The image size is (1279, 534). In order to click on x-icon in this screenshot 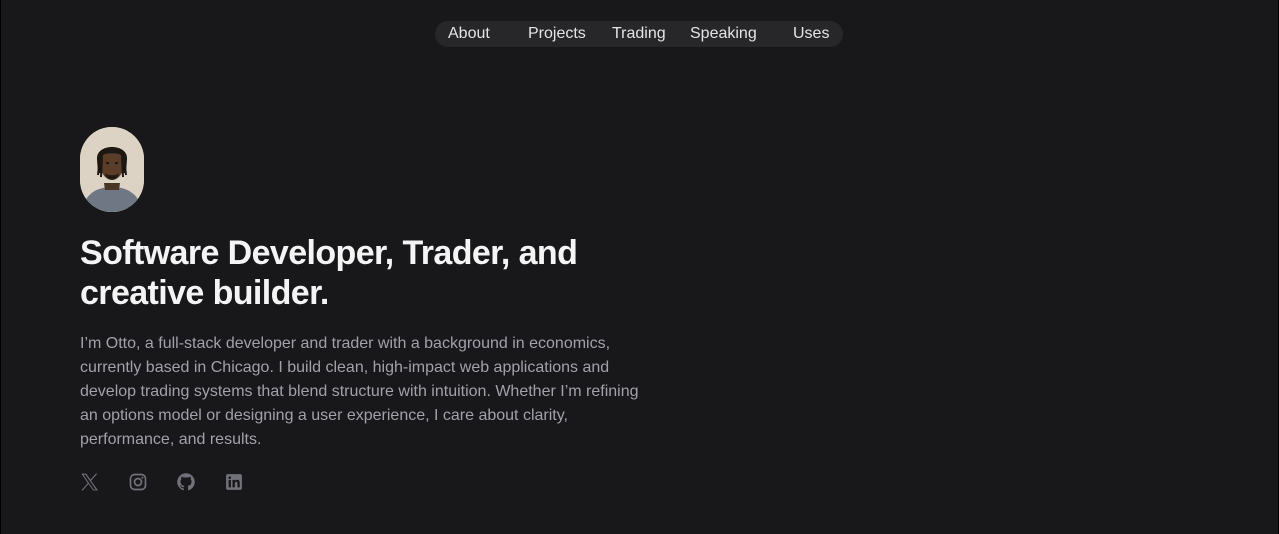, I will do `click(89, 482)`.